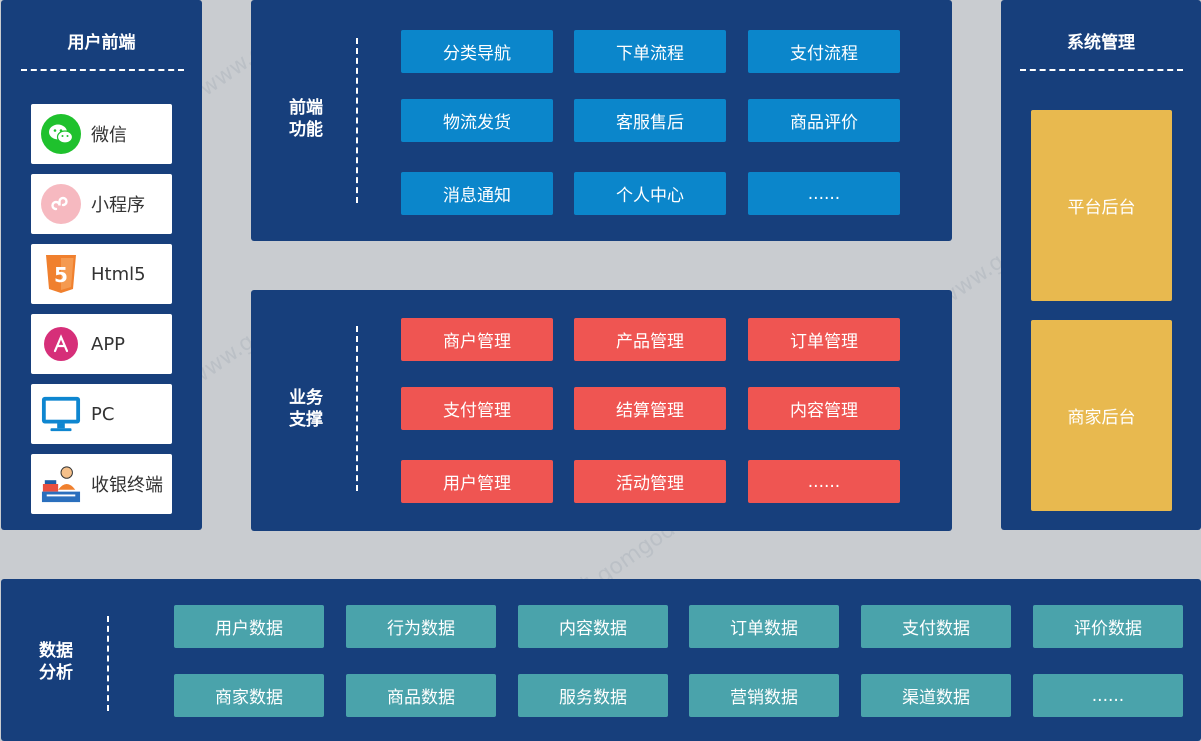 The width and height of the screenshot is (1201, 741). Describe the element at coordinates (824, 339) in the screenshot. I see `business-tile: 订单管理` at that location.